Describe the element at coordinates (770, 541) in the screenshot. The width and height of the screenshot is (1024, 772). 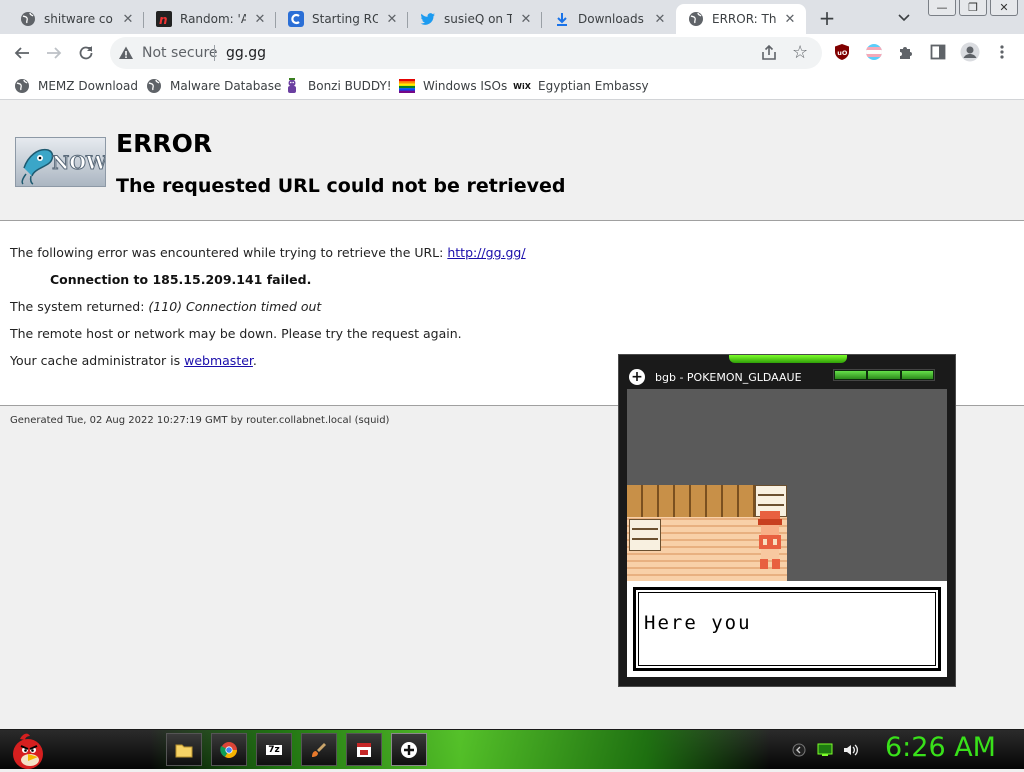
I see `player-sprite` at that location.